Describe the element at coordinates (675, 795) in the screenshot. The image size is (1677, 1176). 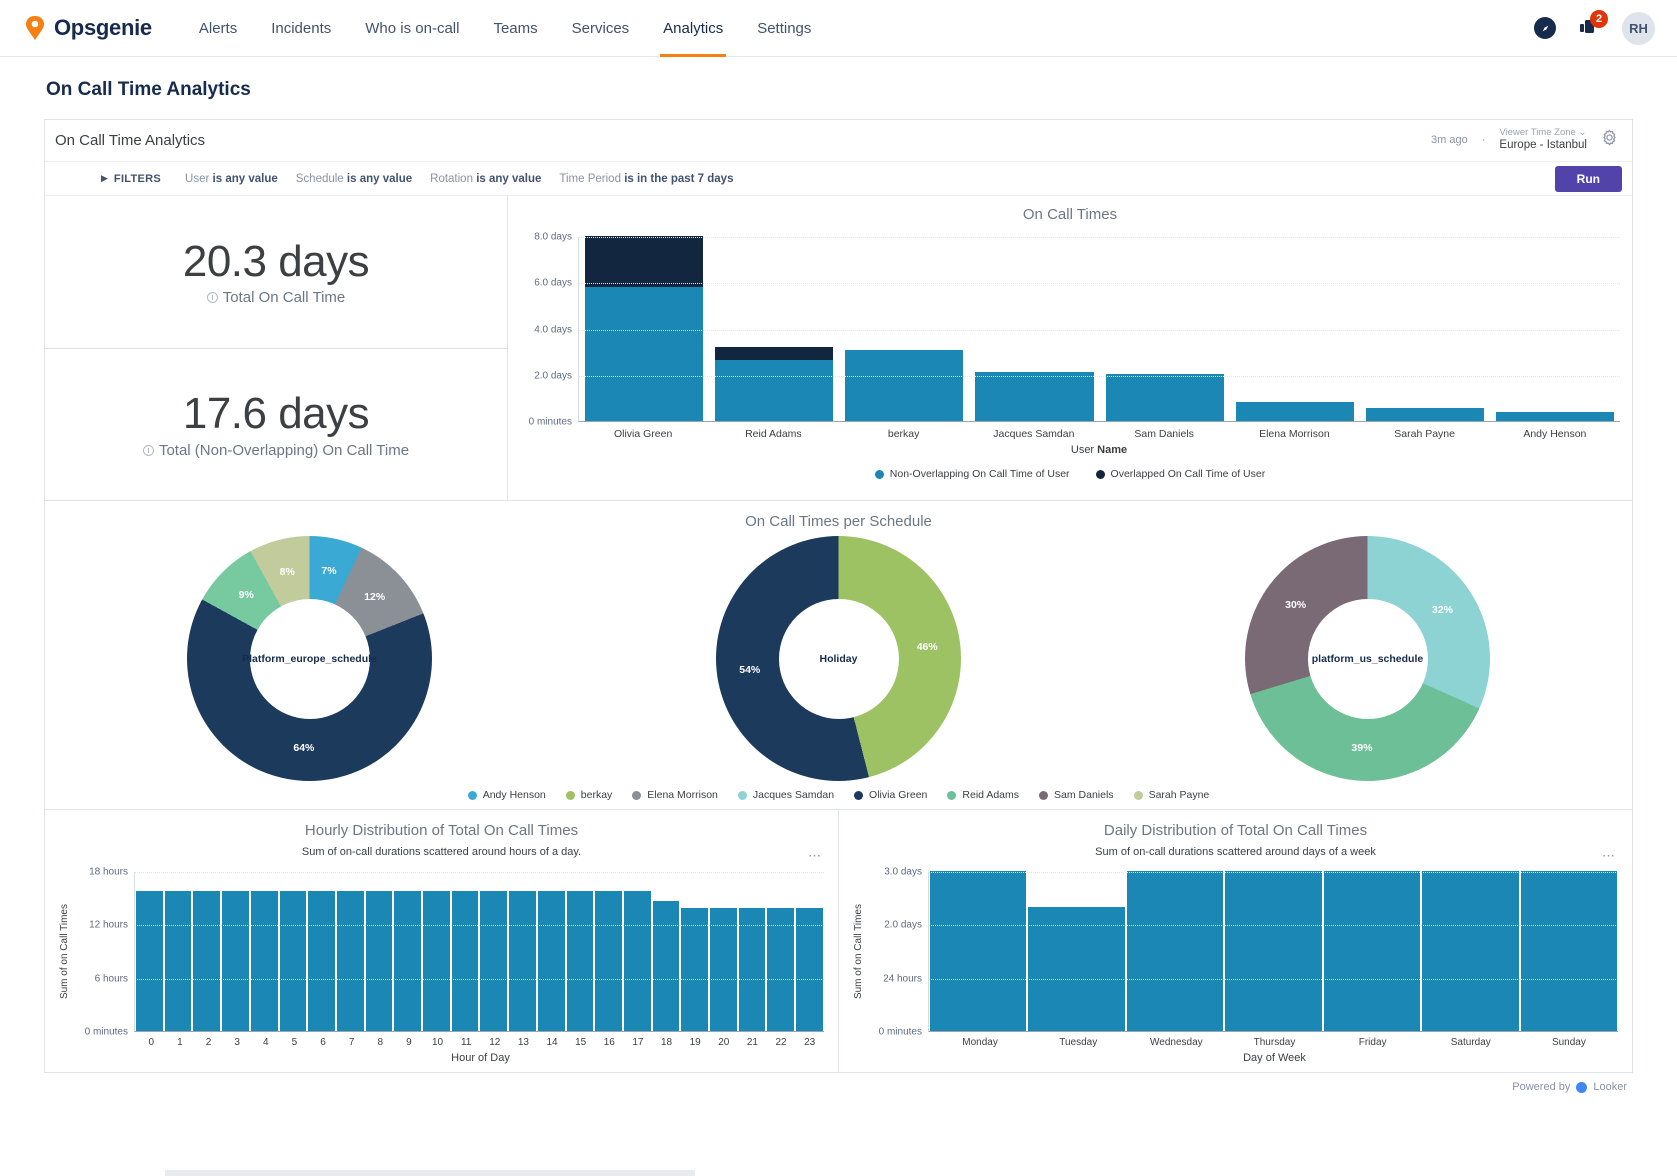
I see `donut-legend-item: Elena Morrison` at that location.